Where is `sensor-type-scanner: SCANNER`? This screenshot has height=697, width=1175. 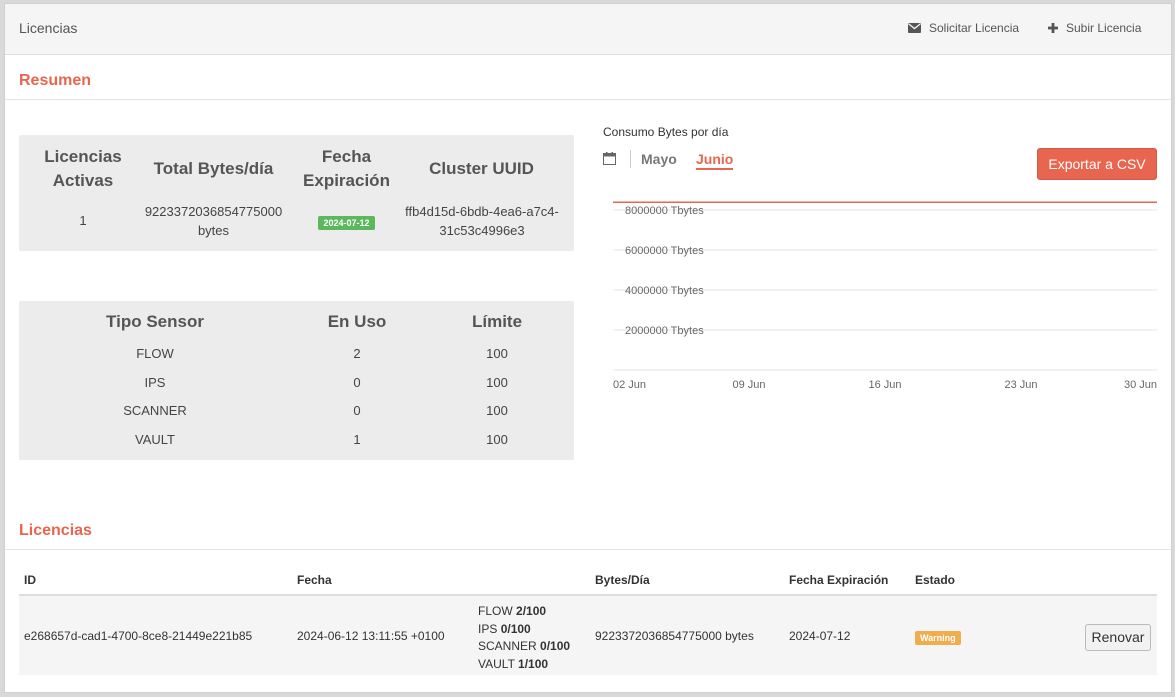
sensor-type-scanner: SCANNER is located at coordinates (155, 410).